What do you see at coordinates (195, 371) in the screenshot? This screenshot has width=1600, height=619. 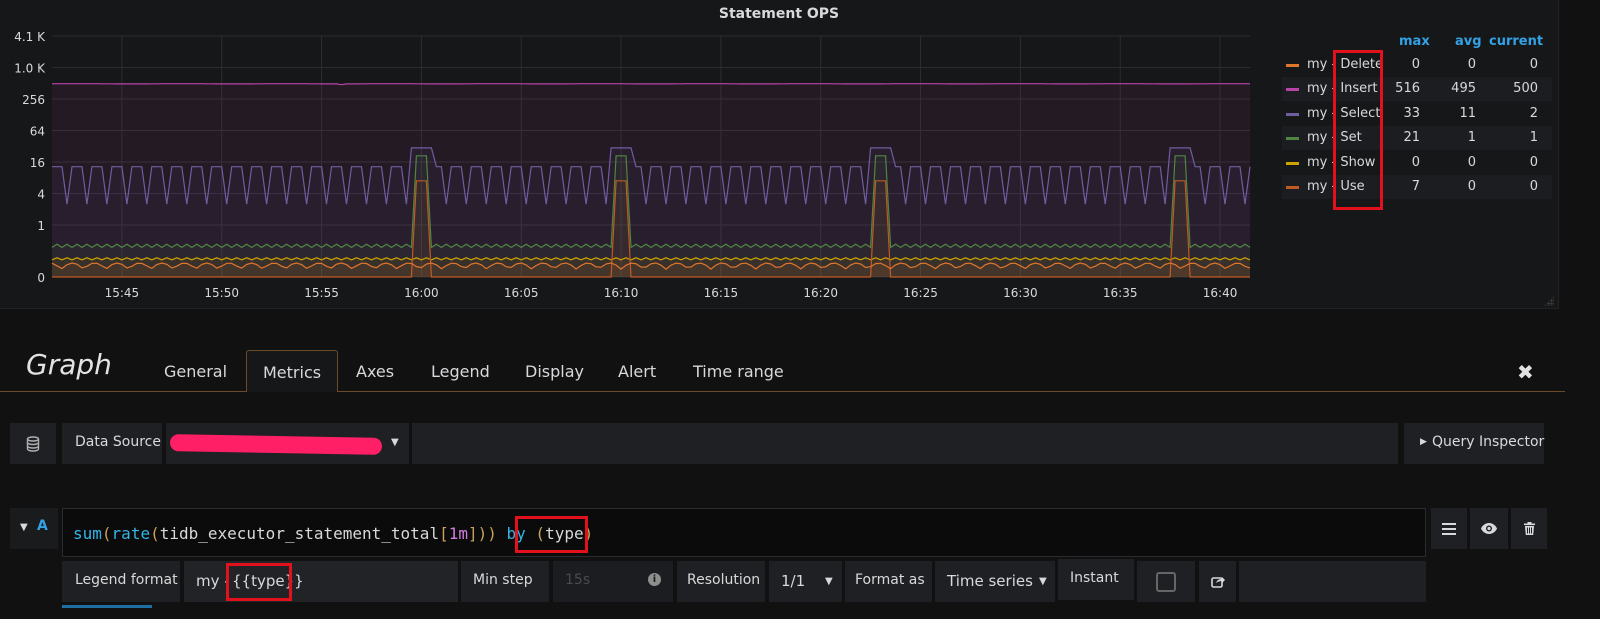 I see `tab-general: General` at bounding box center [195, 371].